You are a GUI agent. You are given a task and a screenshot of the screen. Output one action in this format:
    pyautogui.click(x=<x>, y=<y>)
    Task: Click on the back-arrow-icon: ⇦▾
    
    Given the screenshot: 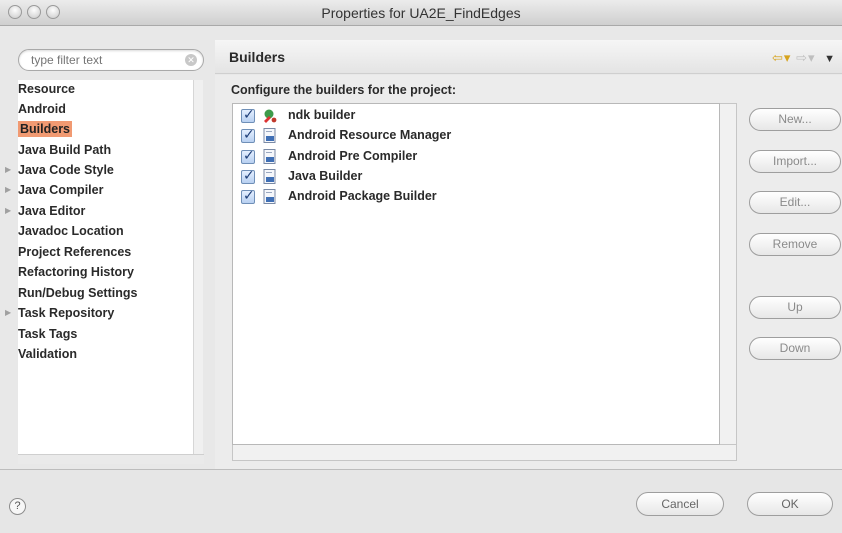 What is the action you would take?
    pyautogui.click(x=781, y=57)
    